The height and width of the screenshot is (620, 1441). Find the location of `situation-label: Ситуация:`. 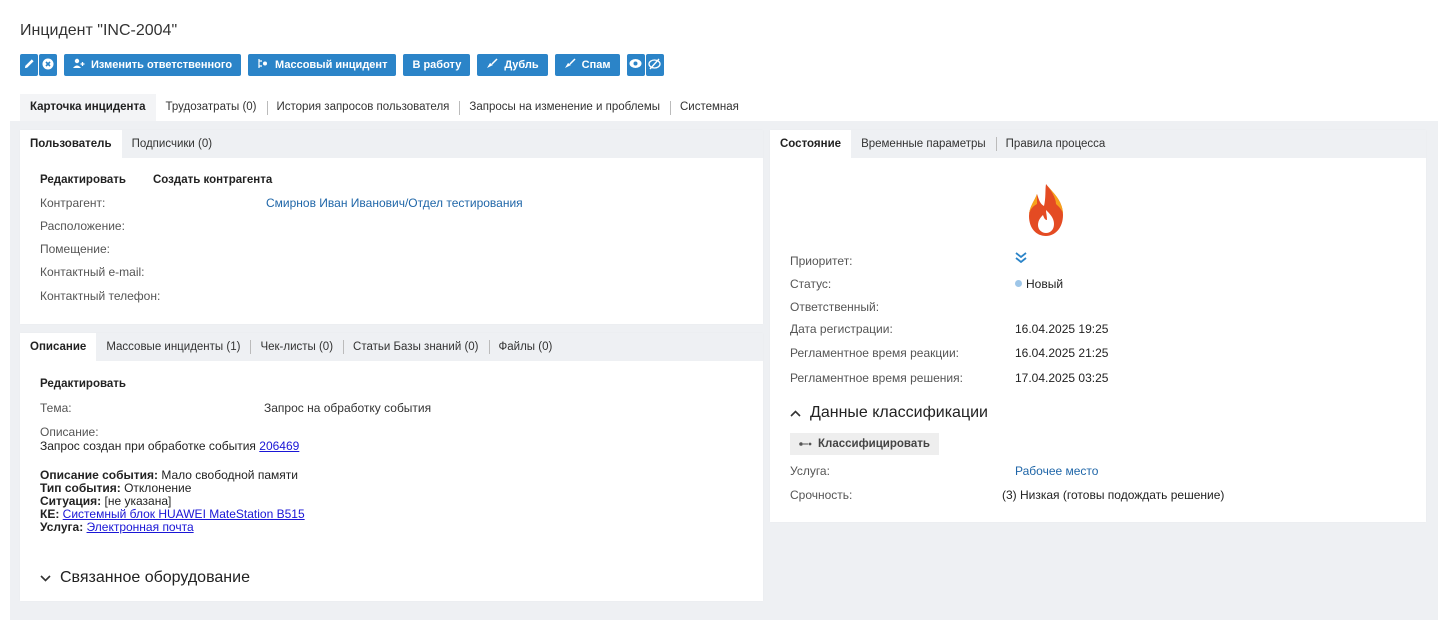

situation-label: Ситуация: is located at coordinates (71, 501).